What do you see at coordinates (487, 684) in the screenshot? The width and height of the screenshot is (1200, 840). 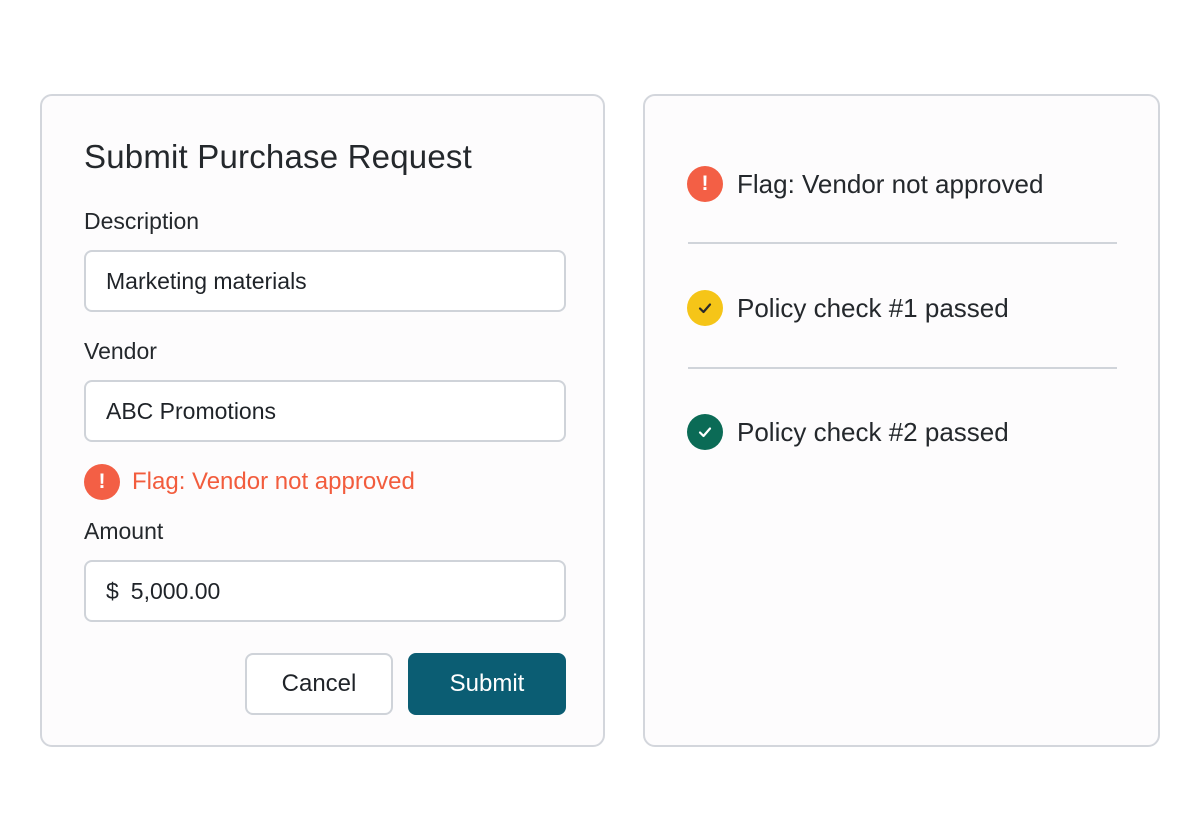 I see `submit-button: Submit` at bounding box center [487, 684].